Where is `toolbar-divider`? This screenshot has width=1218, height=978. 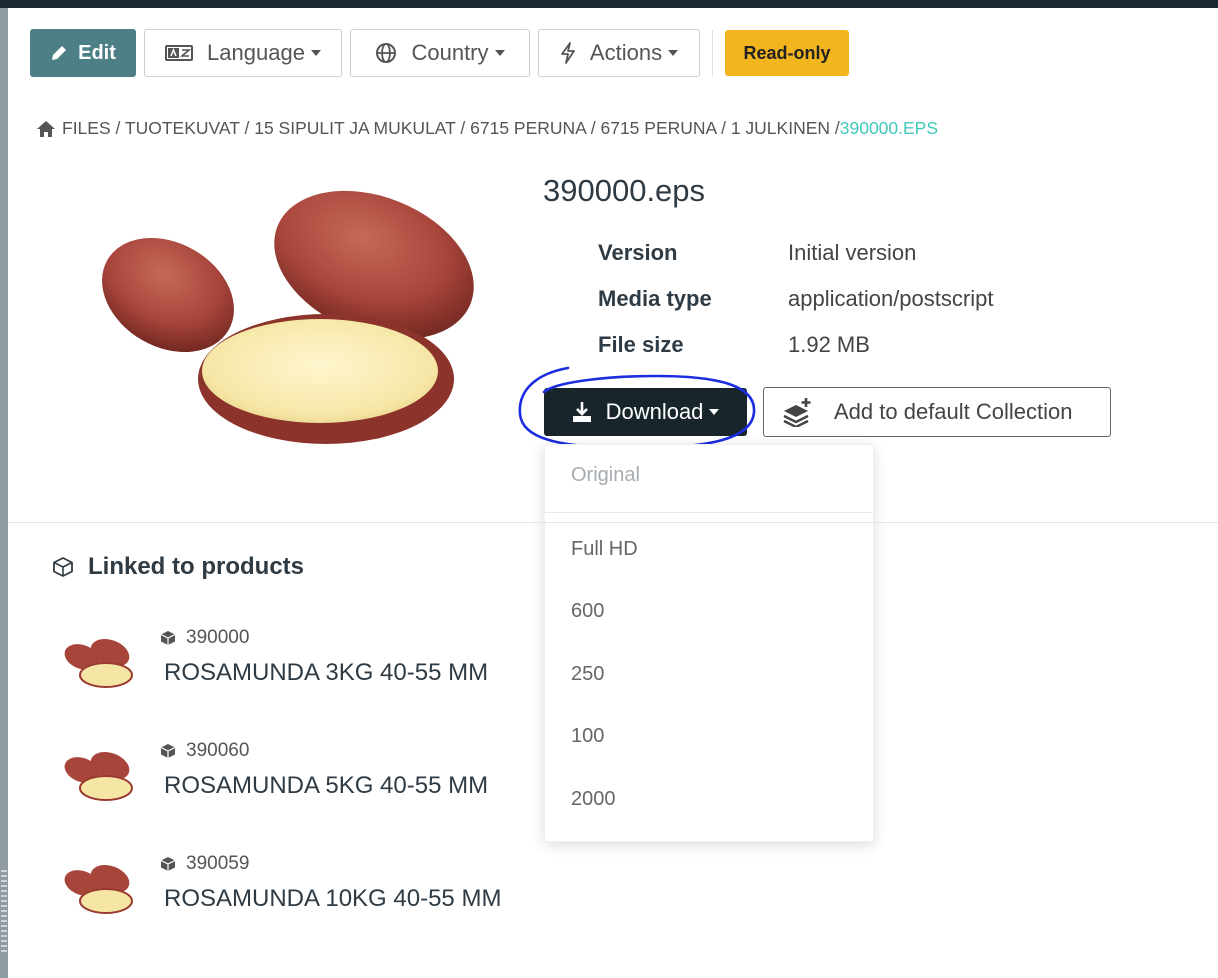
toolbar-divider is located at coordinates (712, 53).